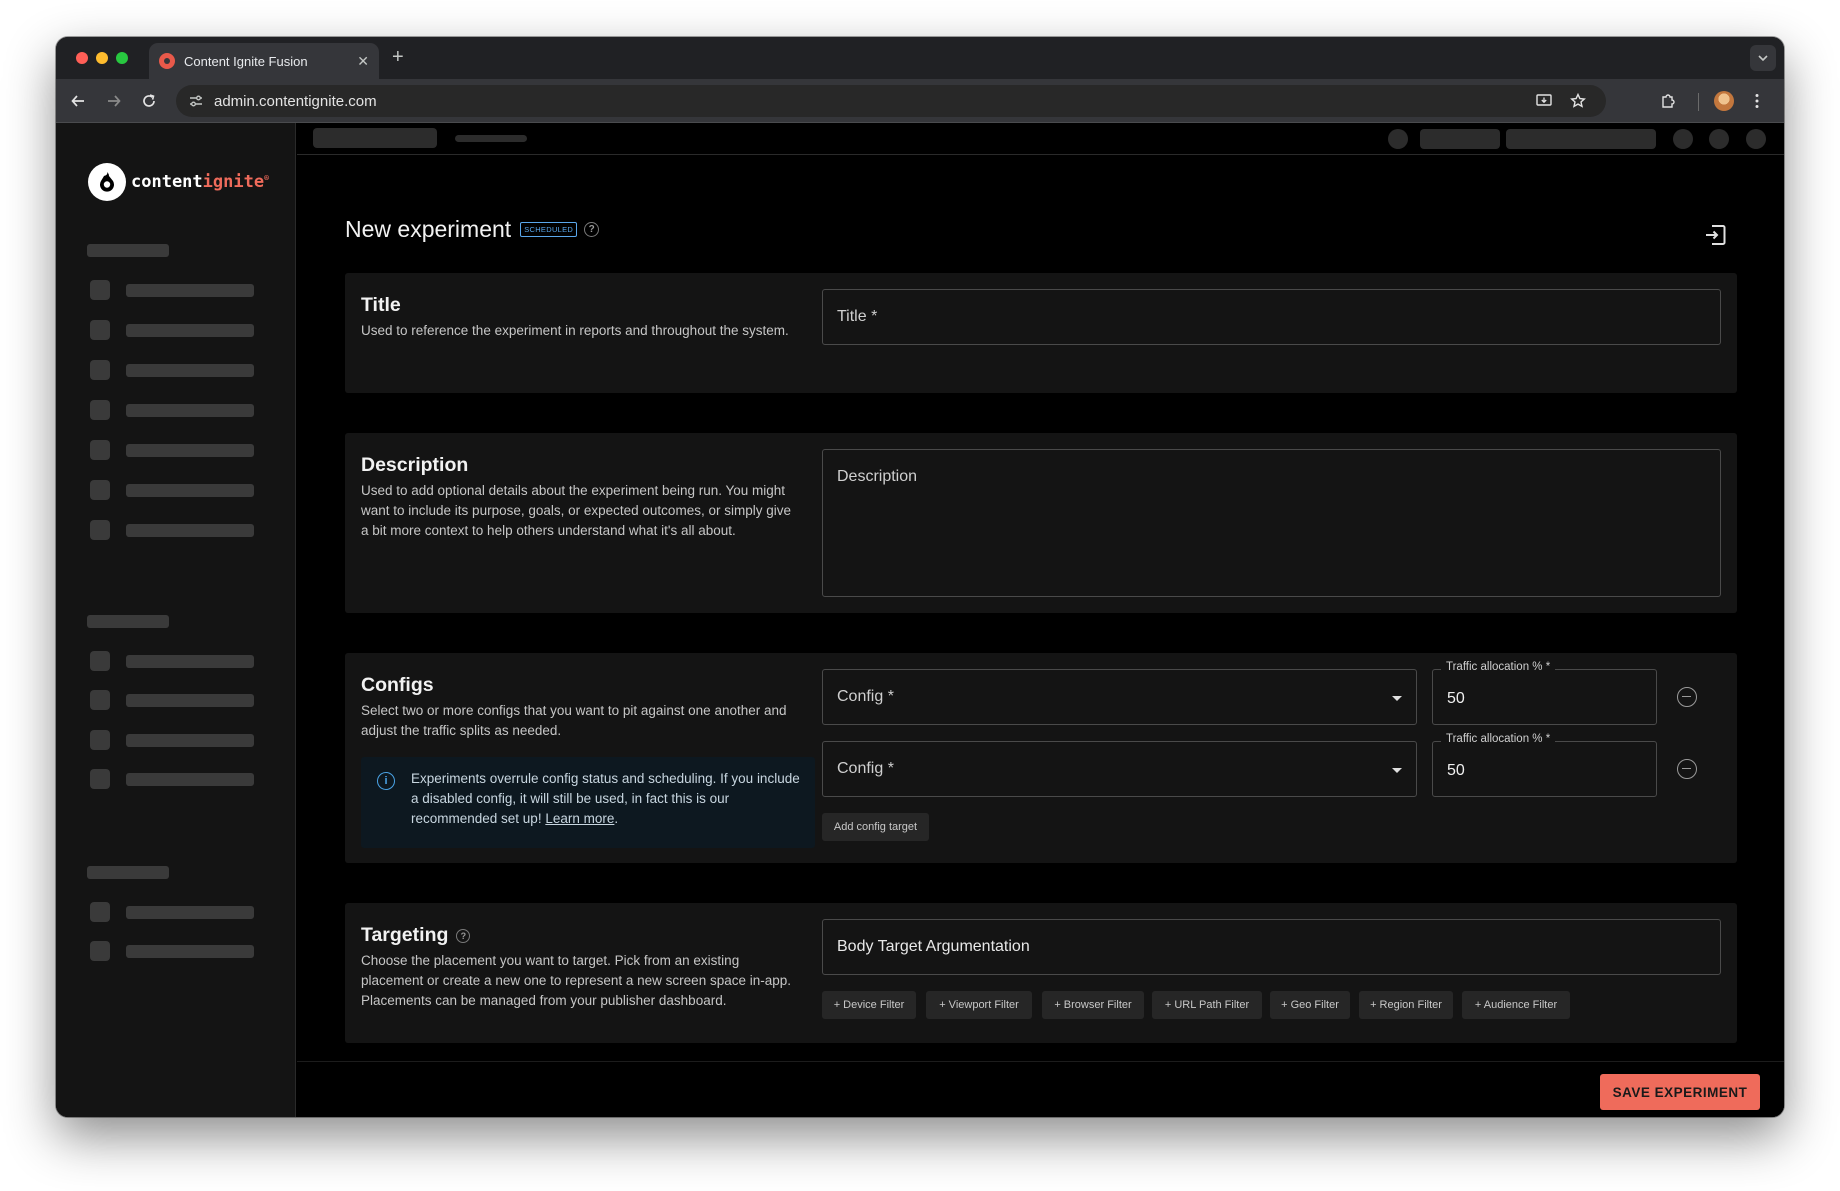 This screenshot has height=1191, width=1840. I want to click on tab-search-button, so click(1763, 58).